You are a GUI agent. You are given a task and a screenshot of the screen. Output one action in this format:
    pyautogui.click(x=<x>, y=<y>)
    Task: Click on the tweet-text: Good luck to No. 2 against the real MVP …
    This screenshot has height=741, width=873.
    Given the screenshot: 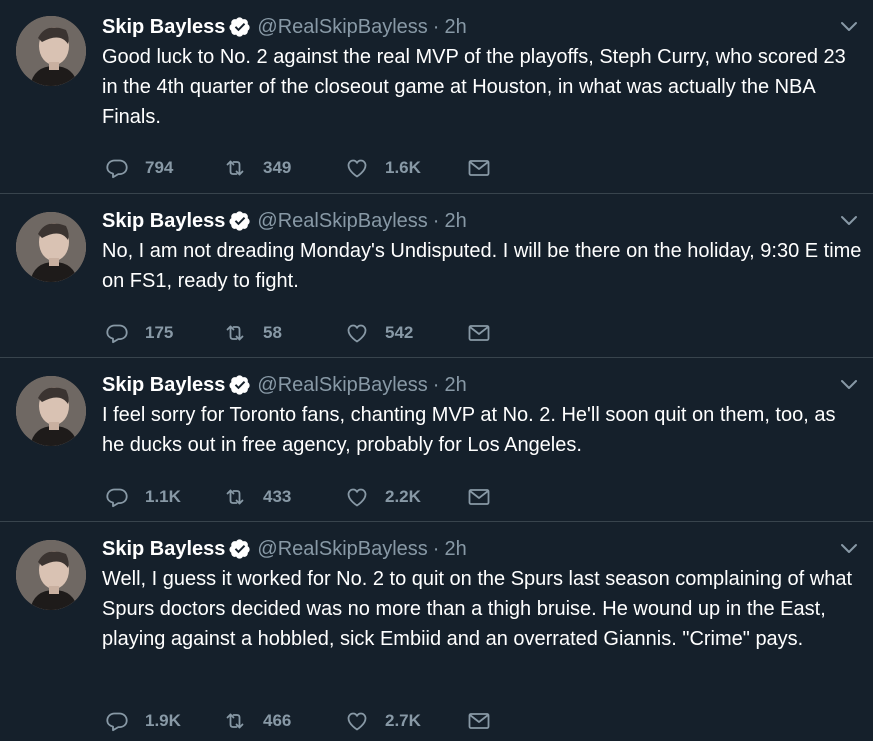 What is the action you would take?
    pyautogui.click(x=474, y=87)
    